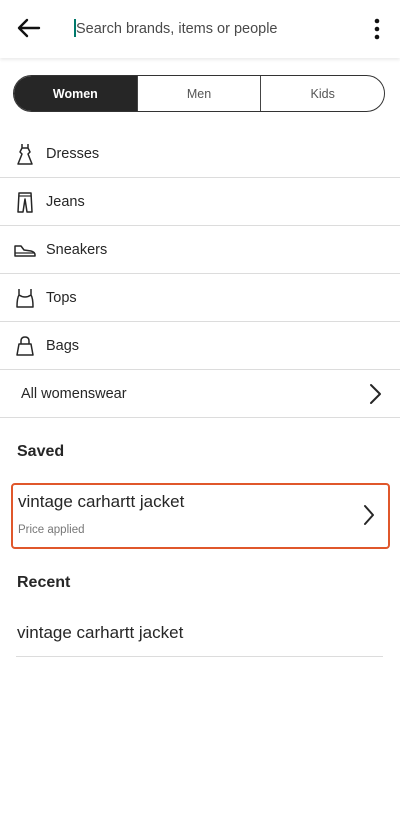 The width and height of the screenshot is (400, 815). What do you see at coordinates (61, 297) in the screenshot?
I see `category-label: Tops` at bounding box center [61, 297].